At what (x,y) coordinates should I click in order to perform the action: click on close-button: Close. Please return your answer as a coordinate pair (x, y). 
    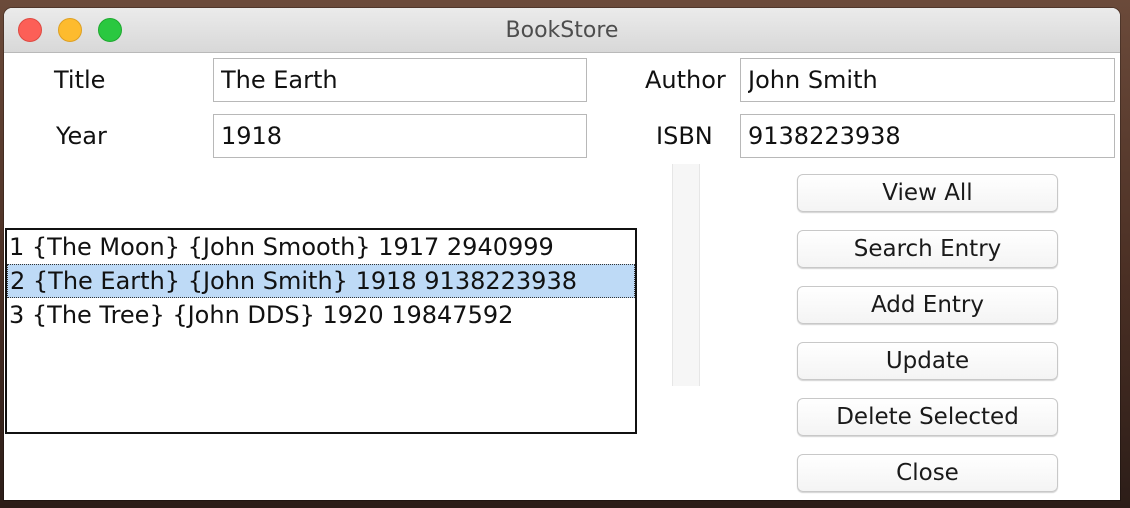
    Looking at the image, I should click on (927, 473).